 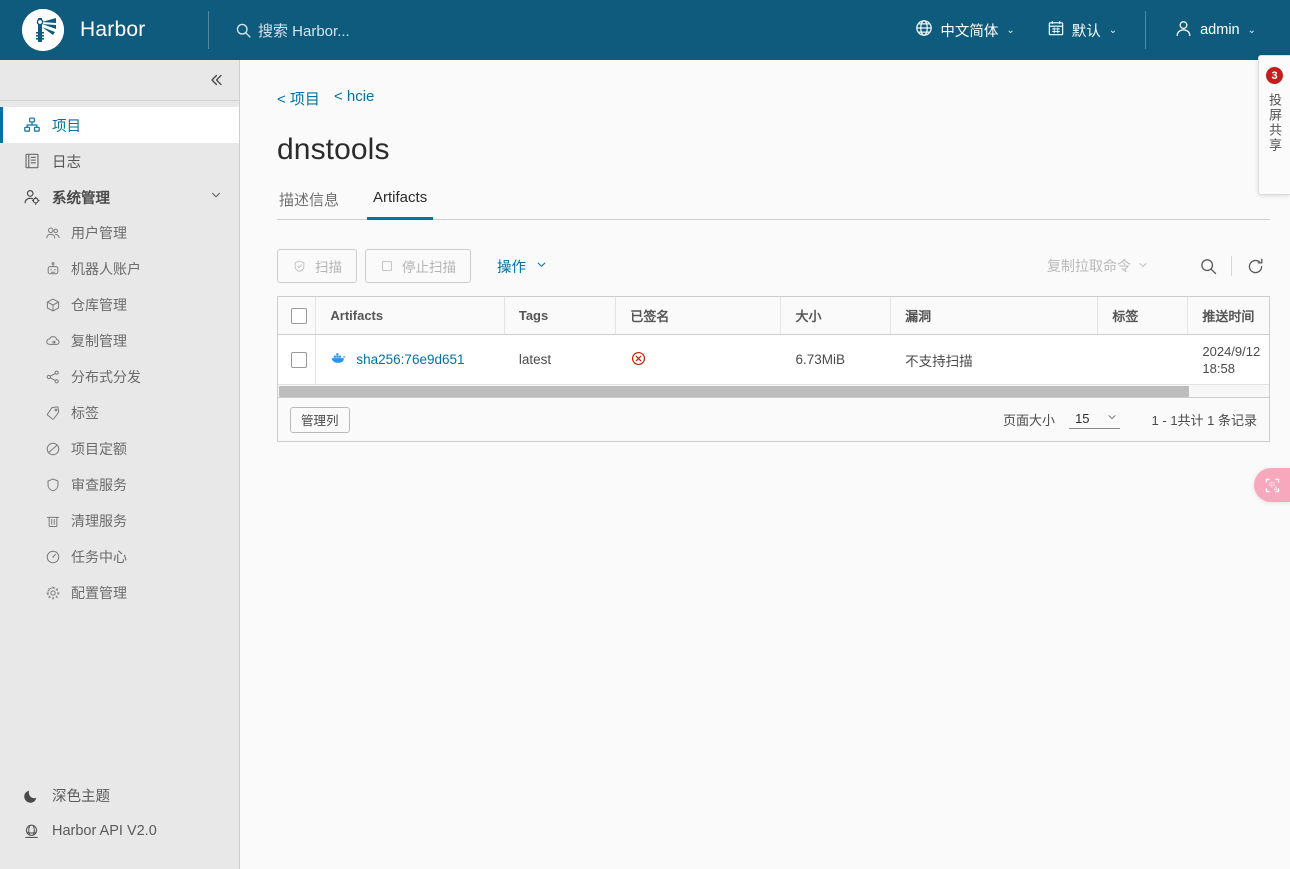 What do you see at coordinates (773, 419) in the screenshot?
I see `table-footer: 管理列 页面大小 15 1 - 1共计 1 条记录` at bounding box center [773, 419].